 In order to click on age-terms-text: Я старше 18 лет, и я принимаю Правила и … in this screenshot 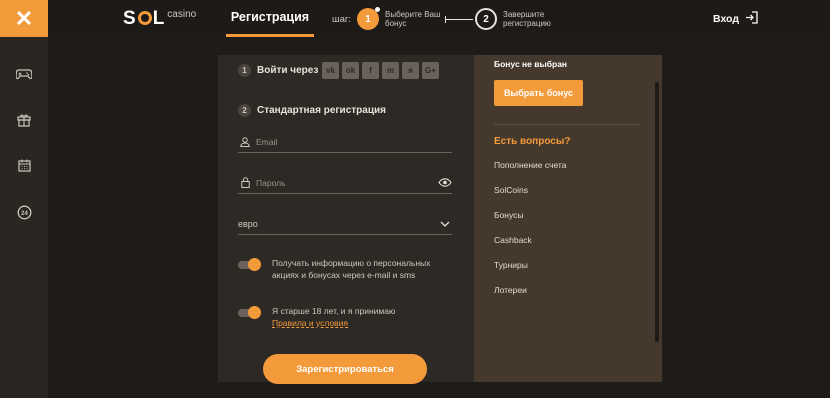, I will do `click(362, 317)`.